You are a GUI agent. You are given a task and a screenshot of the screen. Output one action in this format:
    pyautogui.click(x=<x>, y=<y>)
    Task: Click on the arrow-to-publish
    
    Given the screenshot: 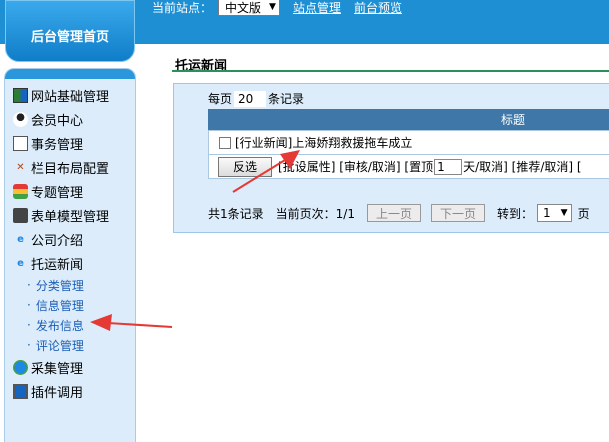 What is the action you would take?
    pyautogui.click(x=131, y=322)
    